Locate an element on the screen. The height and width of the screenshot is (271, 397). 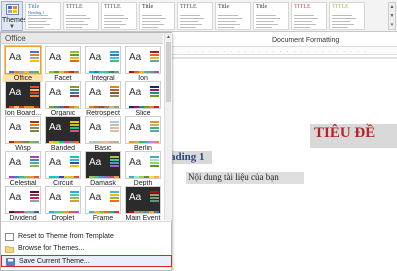
themes-button: Themes ▼ is located at coordinates (14, 16).